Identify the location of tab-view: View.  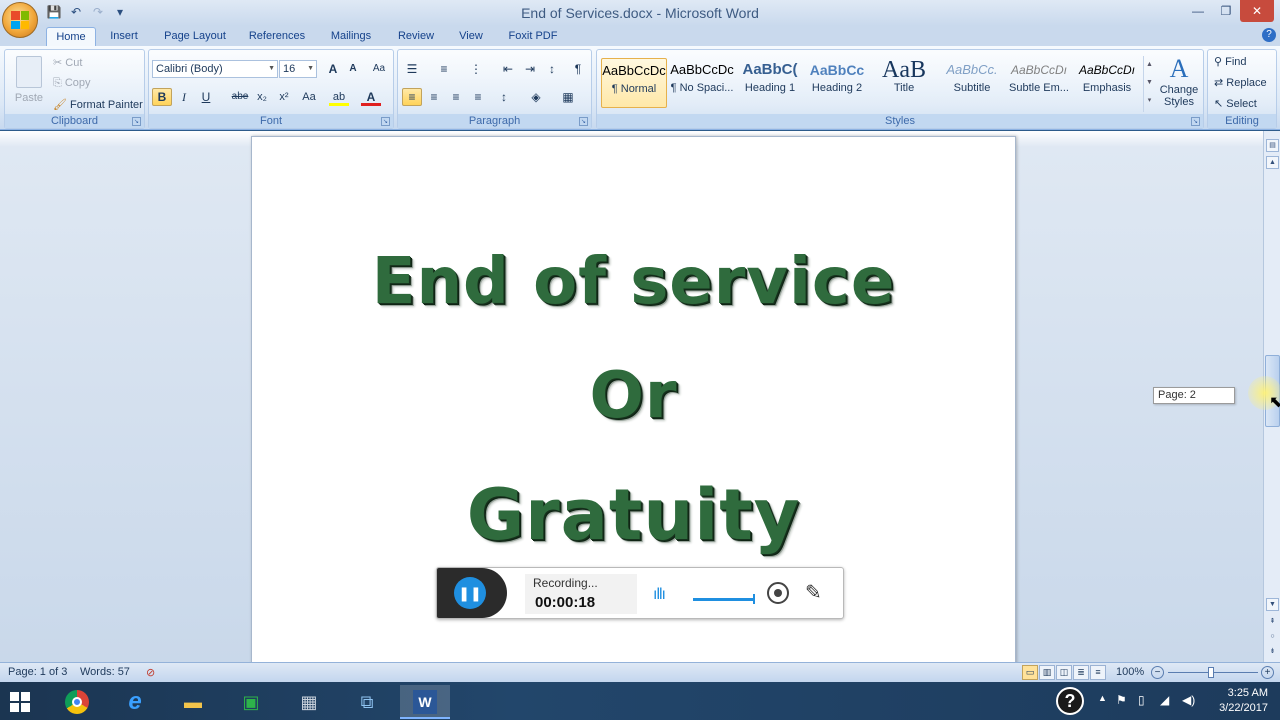
(471, 36).